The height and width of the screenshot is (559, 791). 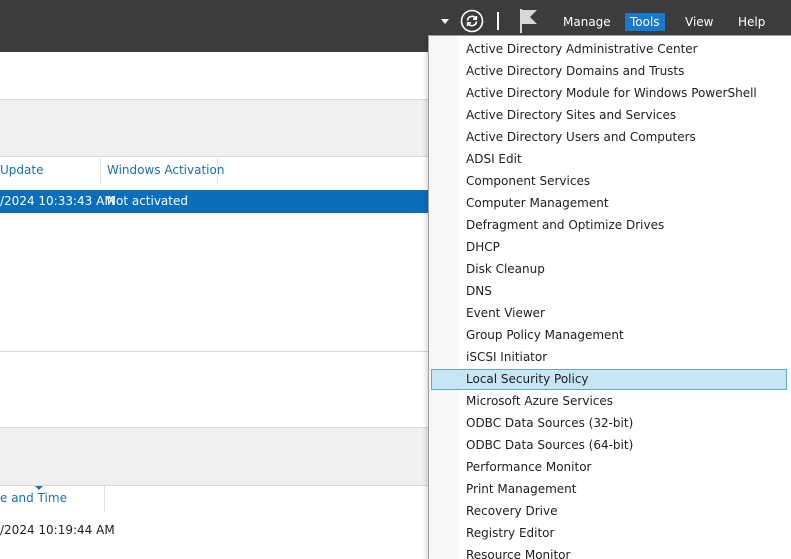 What do you see at coordinates (609, 357) in the screenshot?
I see `menu-item-iscsi-initiator: iSCSI Initiator` at bounding box center [609, 357].